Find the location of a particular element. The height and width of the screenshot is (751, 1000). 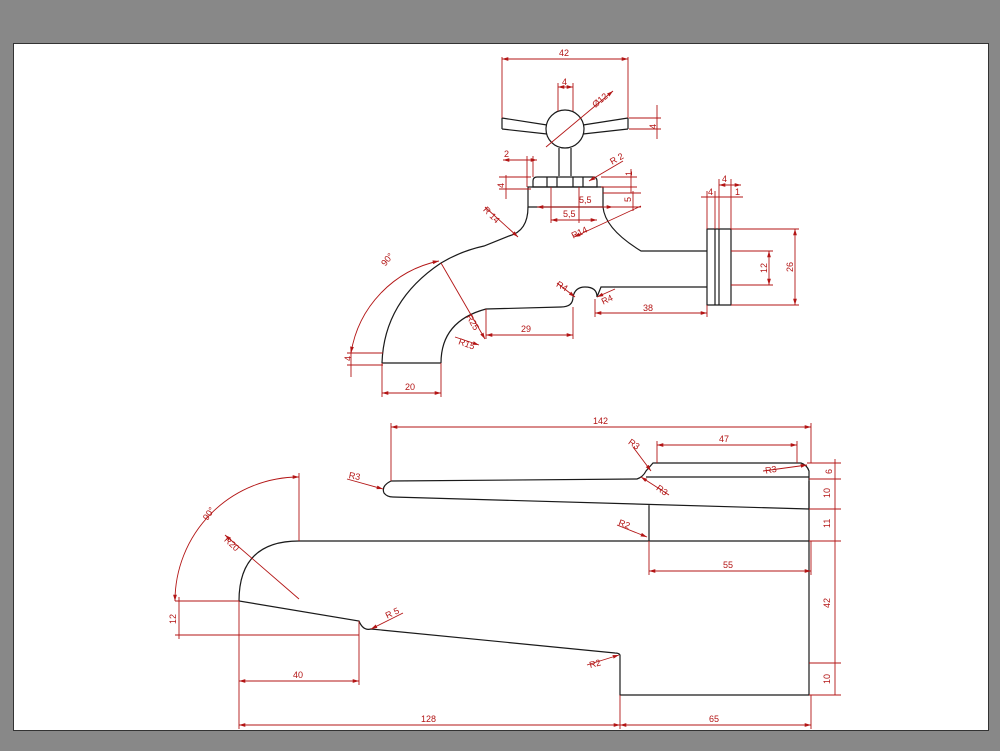

dim-nut-side: 5 is located at coordinates (628, 199).